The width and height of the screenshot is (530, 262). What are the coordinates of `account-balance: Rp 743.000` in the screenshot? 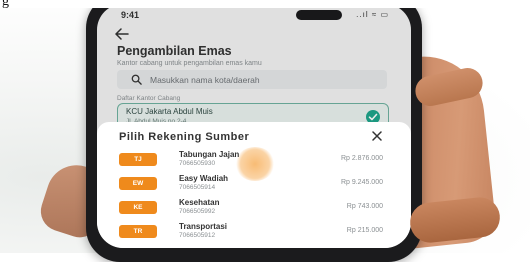 It's located at (364, 206).